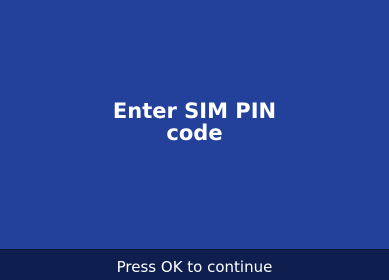 This screenshot has width=389, height=280. Describe the element at coordinates (194, 133) in the screenshot. I see `prompt-line-2: code` at that location.